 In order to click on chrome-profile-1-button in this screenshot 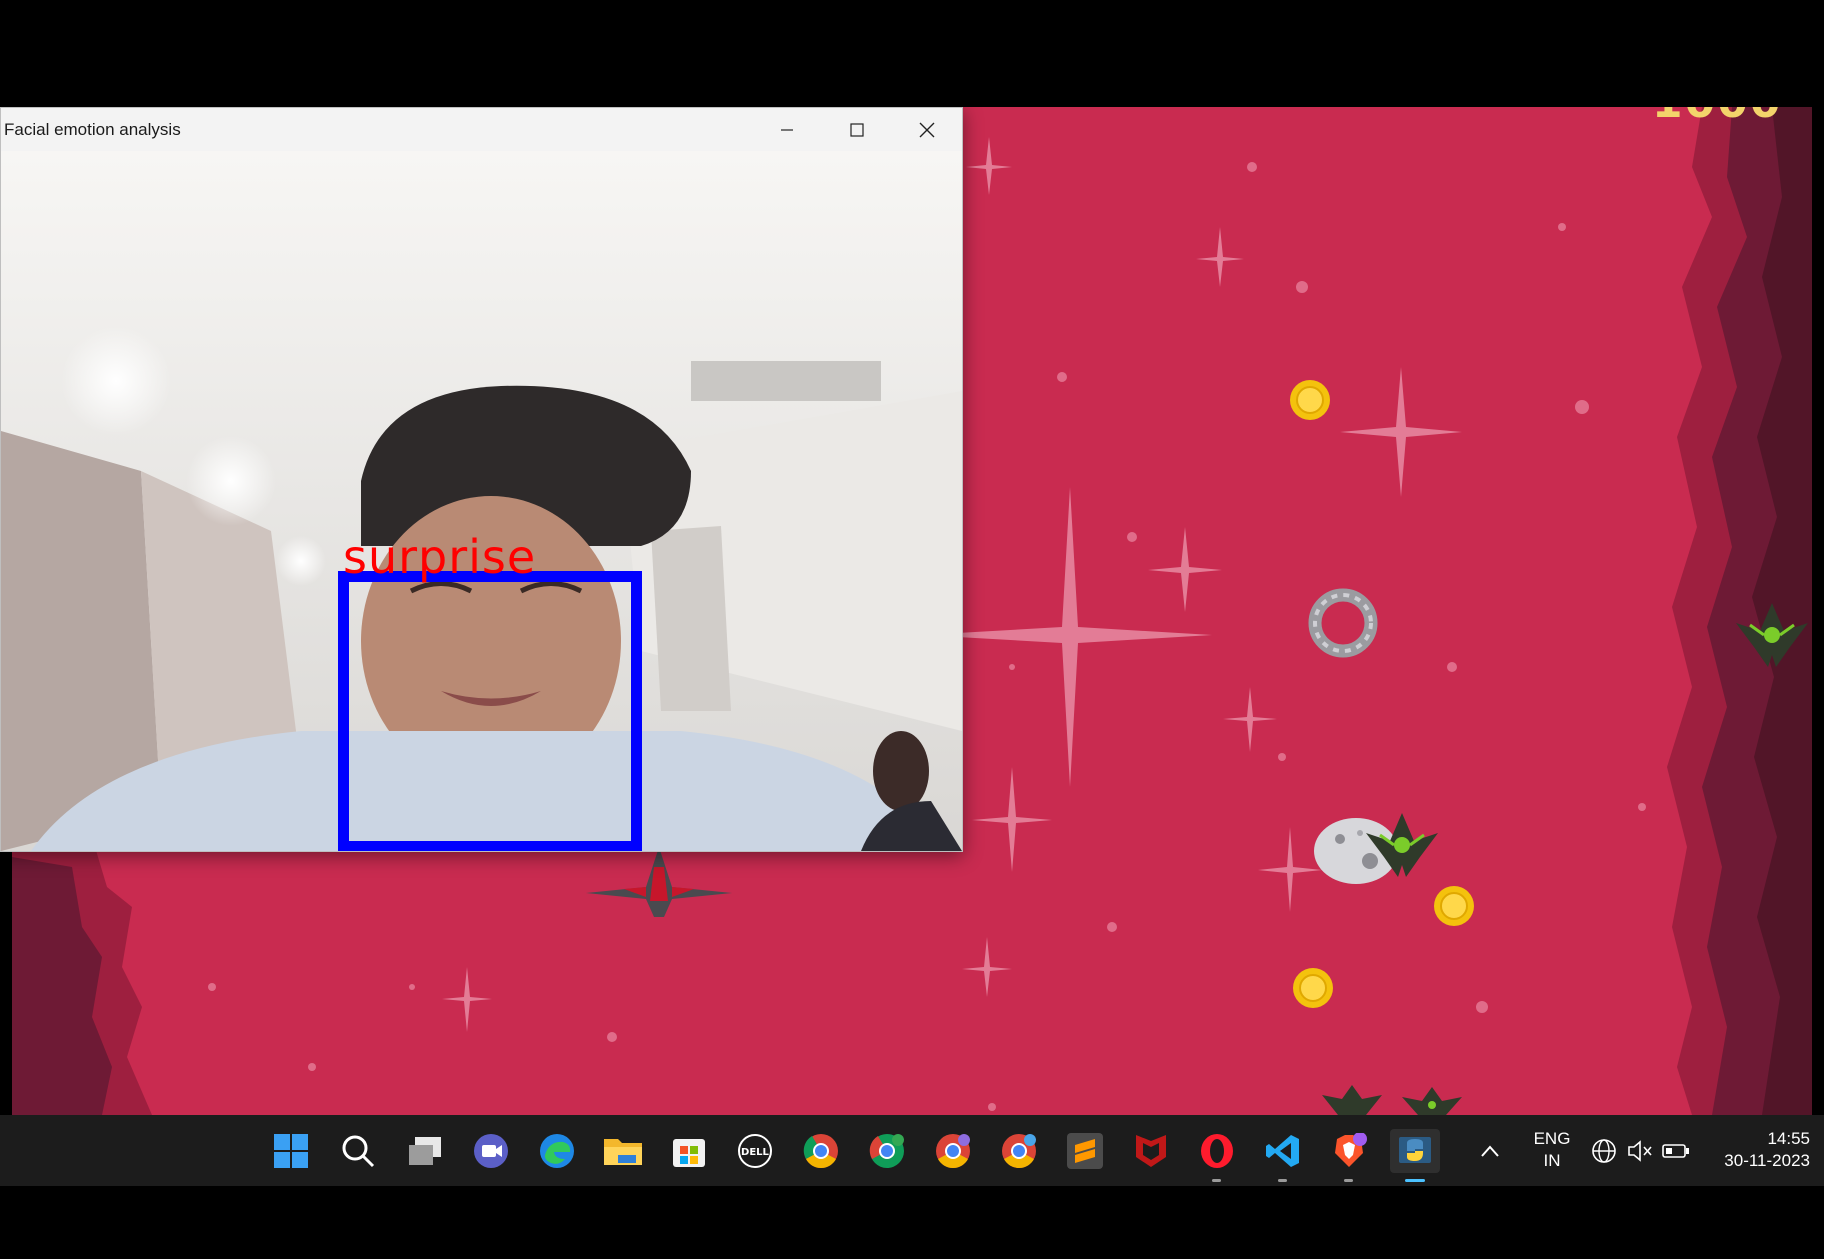, I will do `click(887, 1151)`.